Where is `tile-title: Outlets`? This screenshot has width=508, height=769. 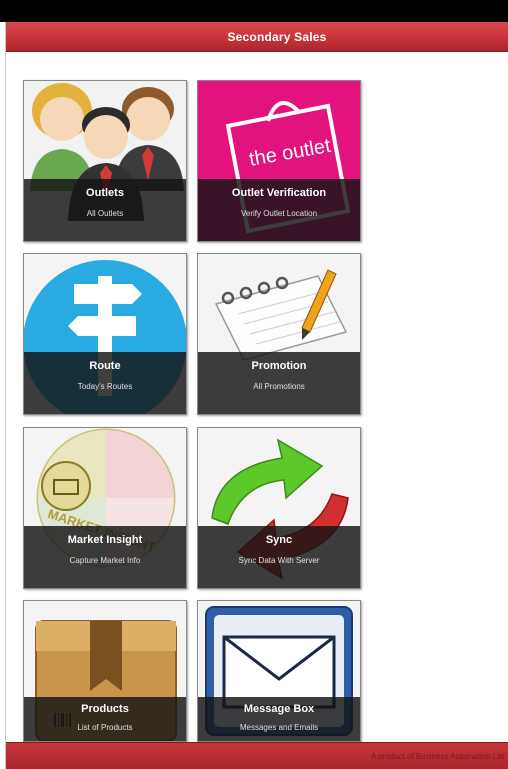 tile-title: Outlets is located at coordinates (105, 193).